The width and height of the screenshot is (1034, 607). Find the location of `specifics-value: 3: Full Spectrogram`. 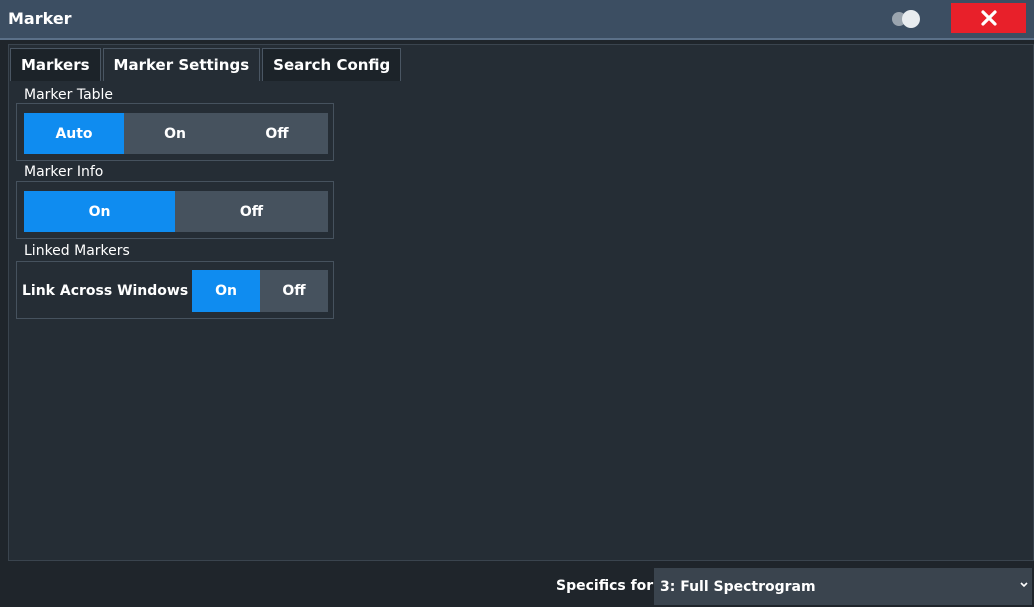

specifics-value: 3: Full Spectrogram is located at coordinates (738, 586).